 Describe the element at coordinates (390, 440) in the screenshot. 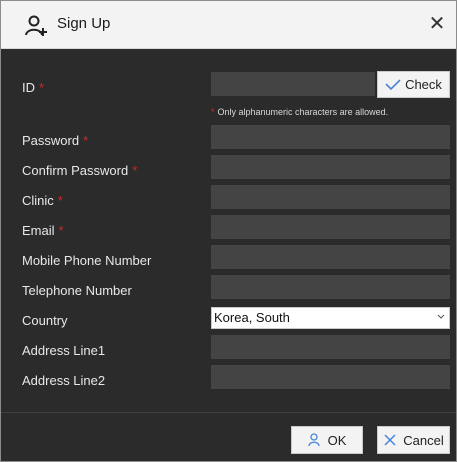

I see `close-icon` at that location.